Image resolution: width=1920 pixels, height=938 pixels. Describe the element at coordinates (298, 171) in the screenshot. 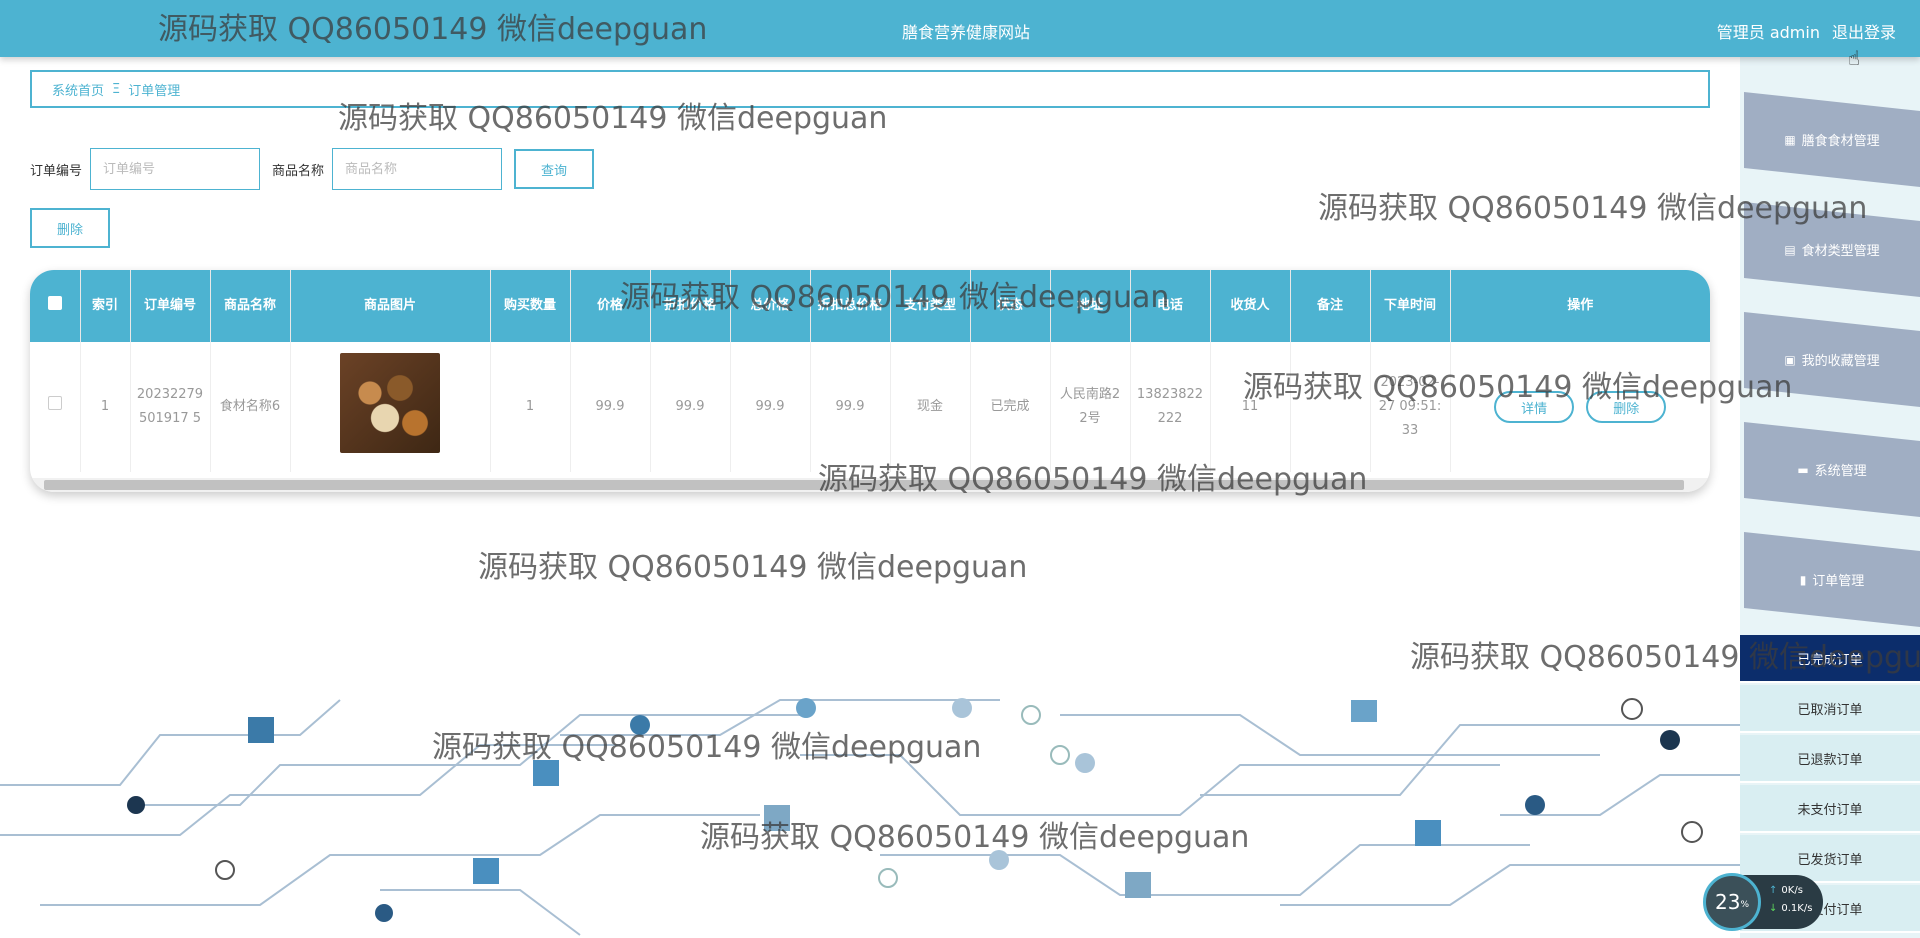

I see `product-name-label: 商品名称` at that location.